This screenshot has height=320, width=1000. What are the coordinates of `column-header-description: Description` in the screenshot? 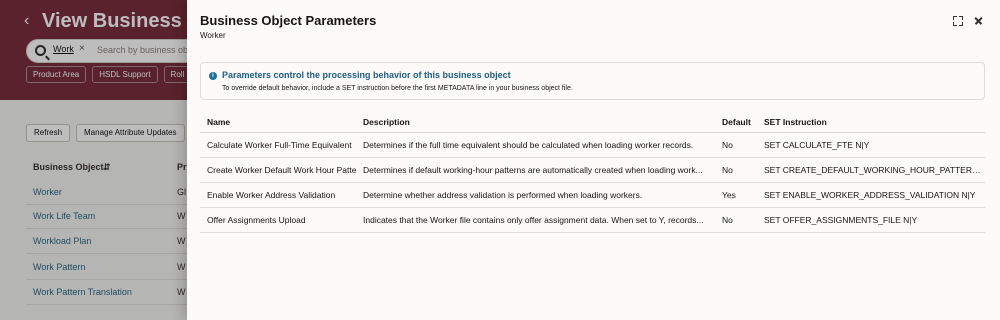 It's located at (386, 122).